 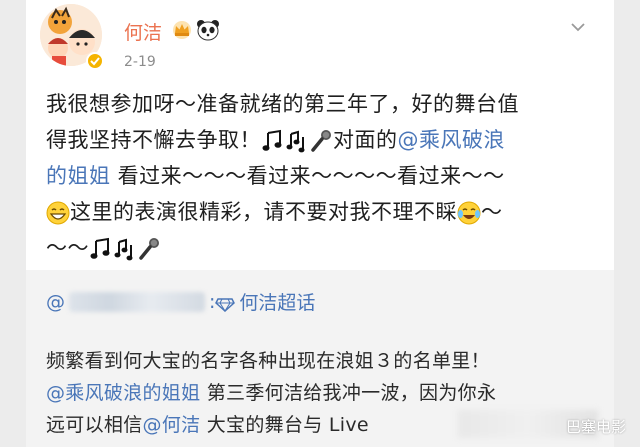 What do you see at coordinates (225, 303) in the screenshot?
I see `topic-diamond-icon` at bounding box center [225, 303].